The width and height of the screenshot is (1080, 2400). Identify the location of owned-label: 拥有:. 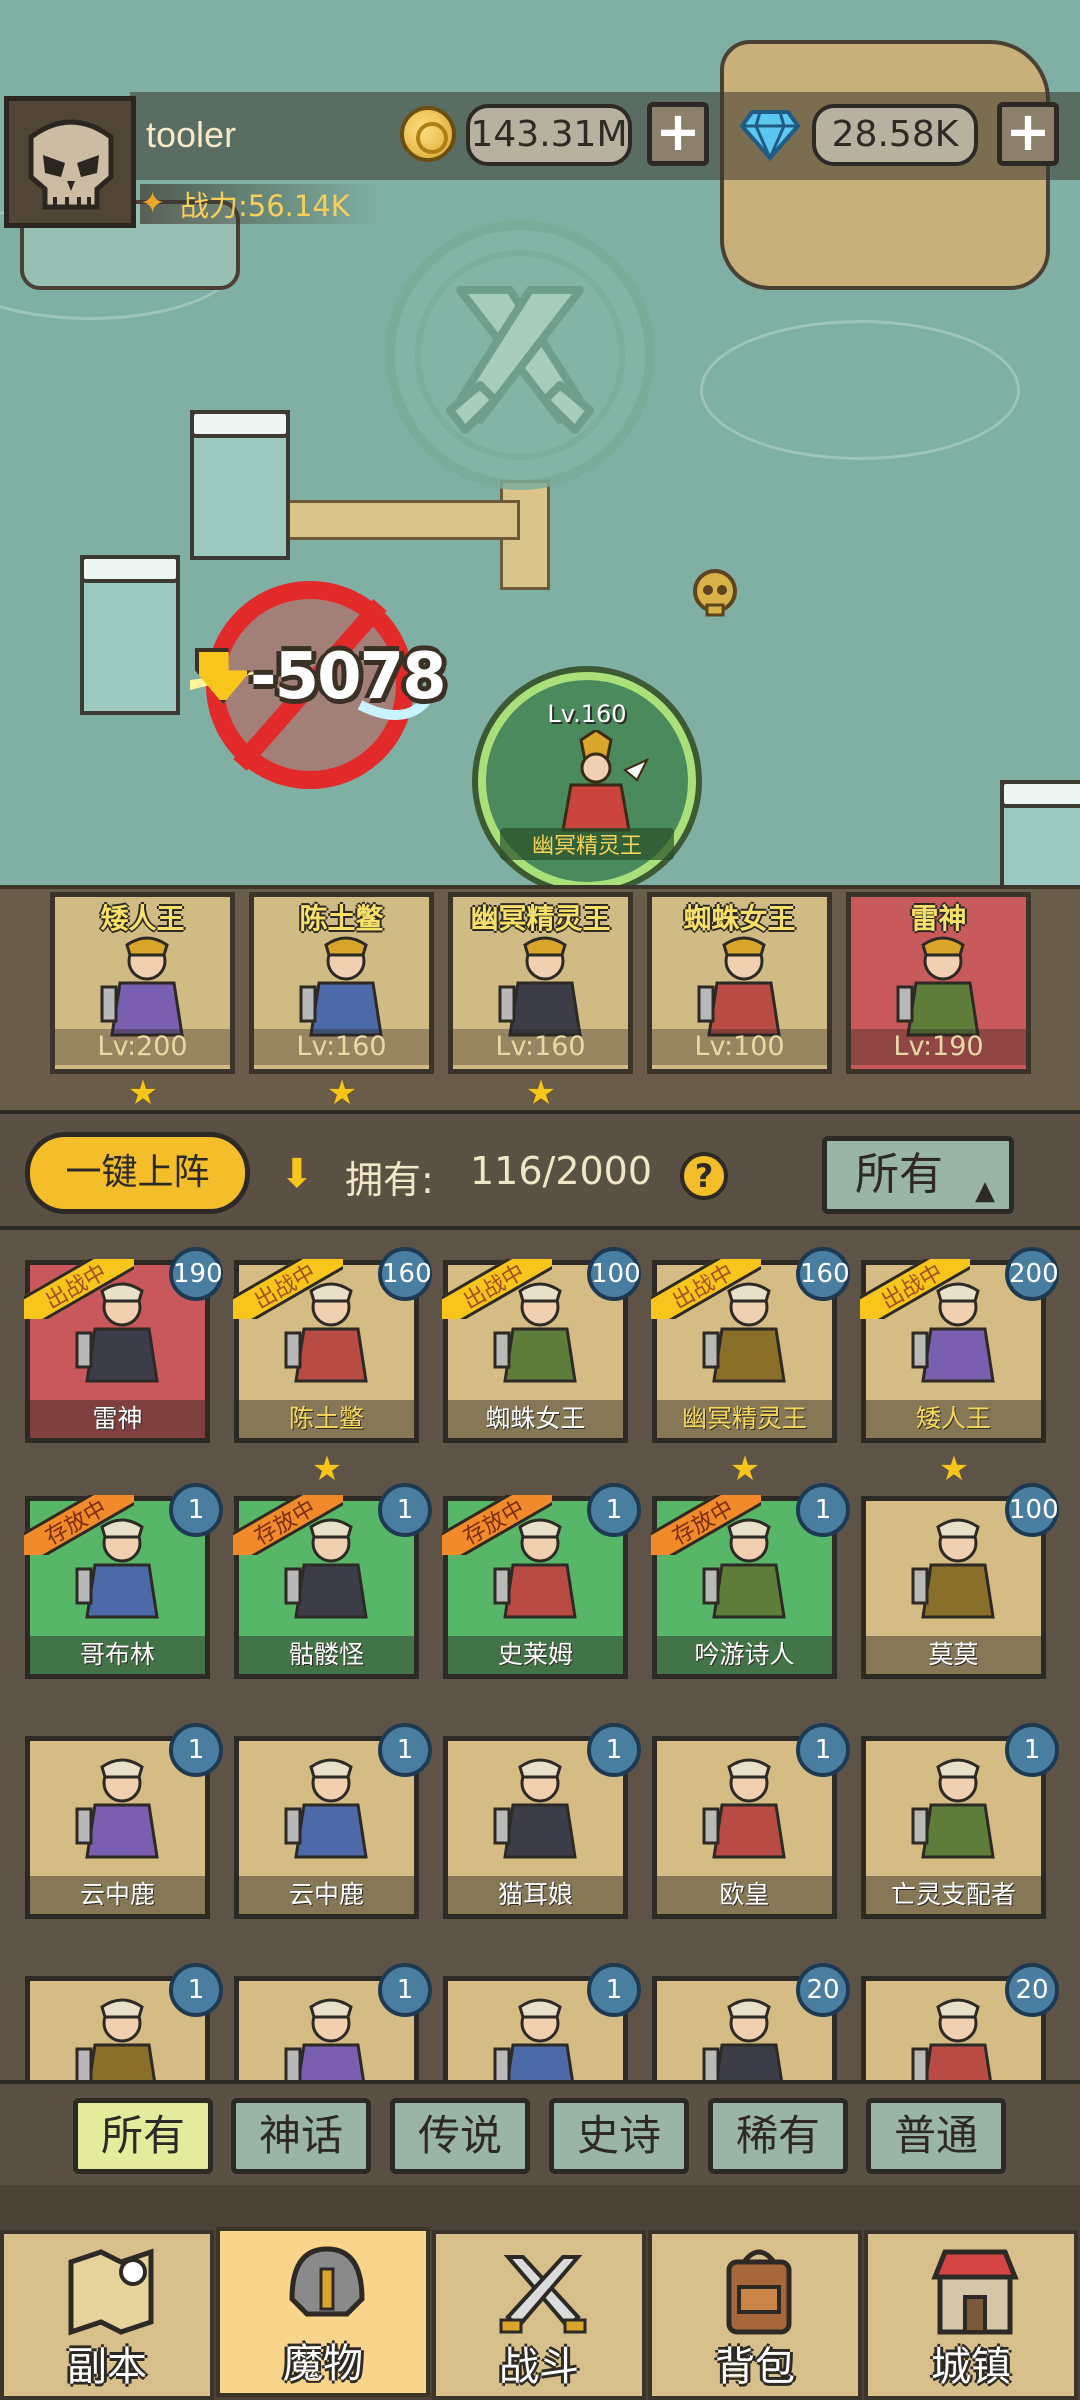
(389, 1180).